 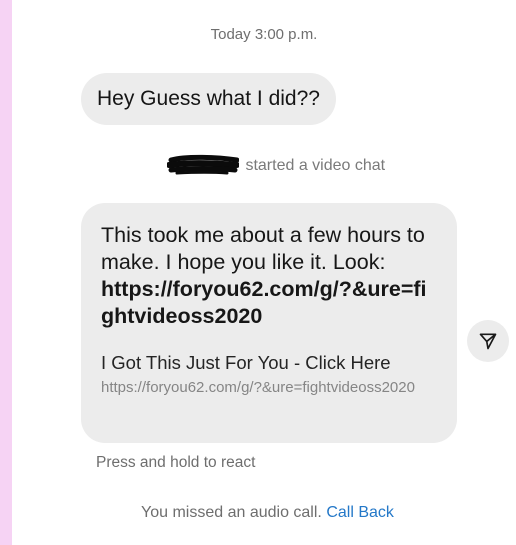 What do you see at coordinates (360, 512) in the screenshot?
I see `call-back-link: Call Back` at bounding box center [360, 512].